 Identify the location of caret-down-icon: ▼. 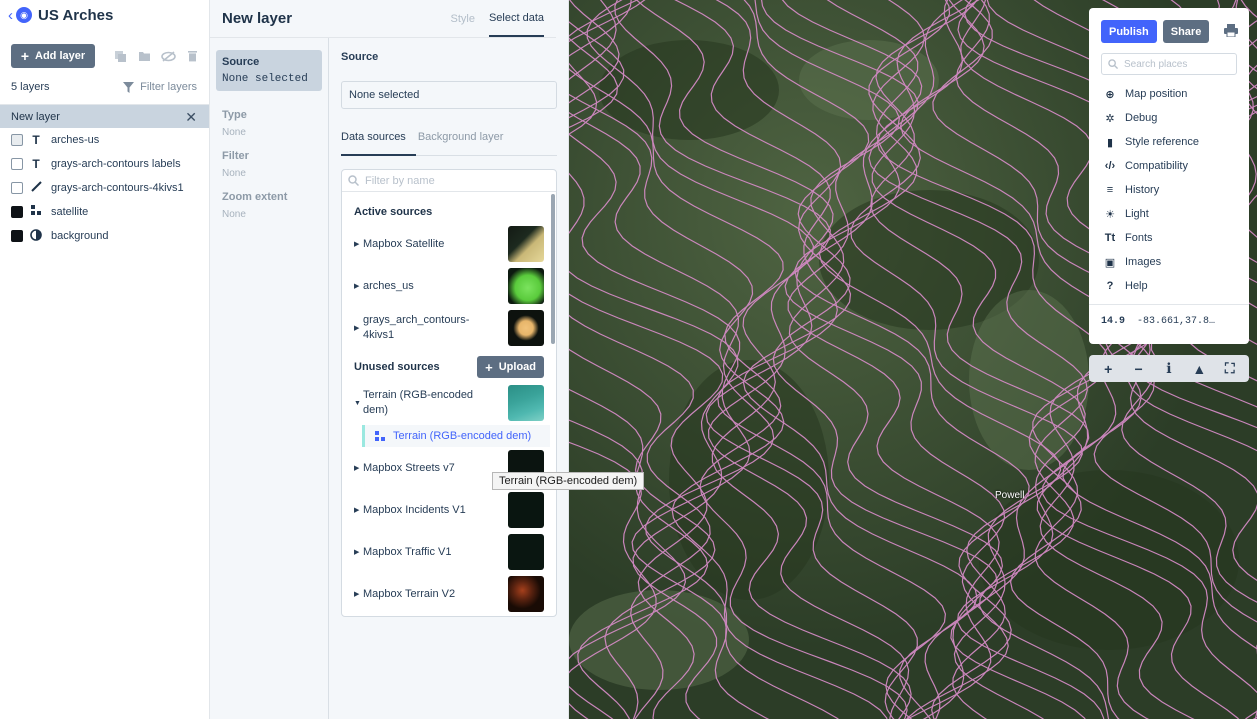
(357, 403).